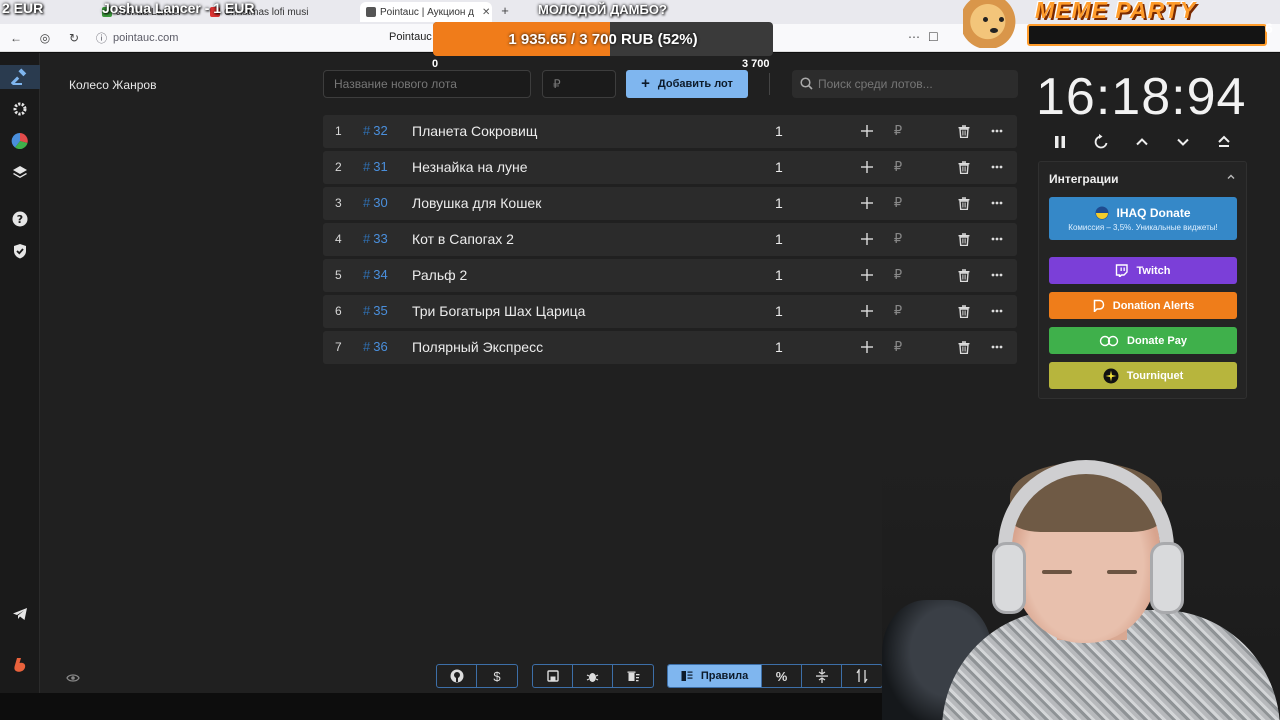  Describe the element at coordinates (633, 676) in the screenshot. I see `clear-lots-button` at that location.